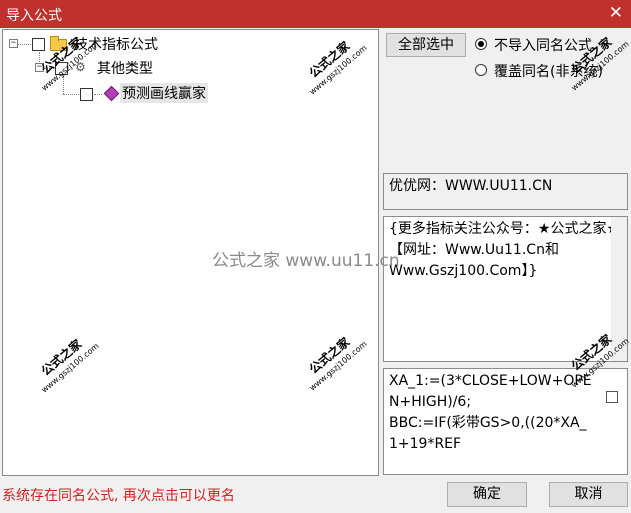 The height and width of the screenshot is (513, 631). I want to click on select-all-button: 全部选中, so click(426, 45).